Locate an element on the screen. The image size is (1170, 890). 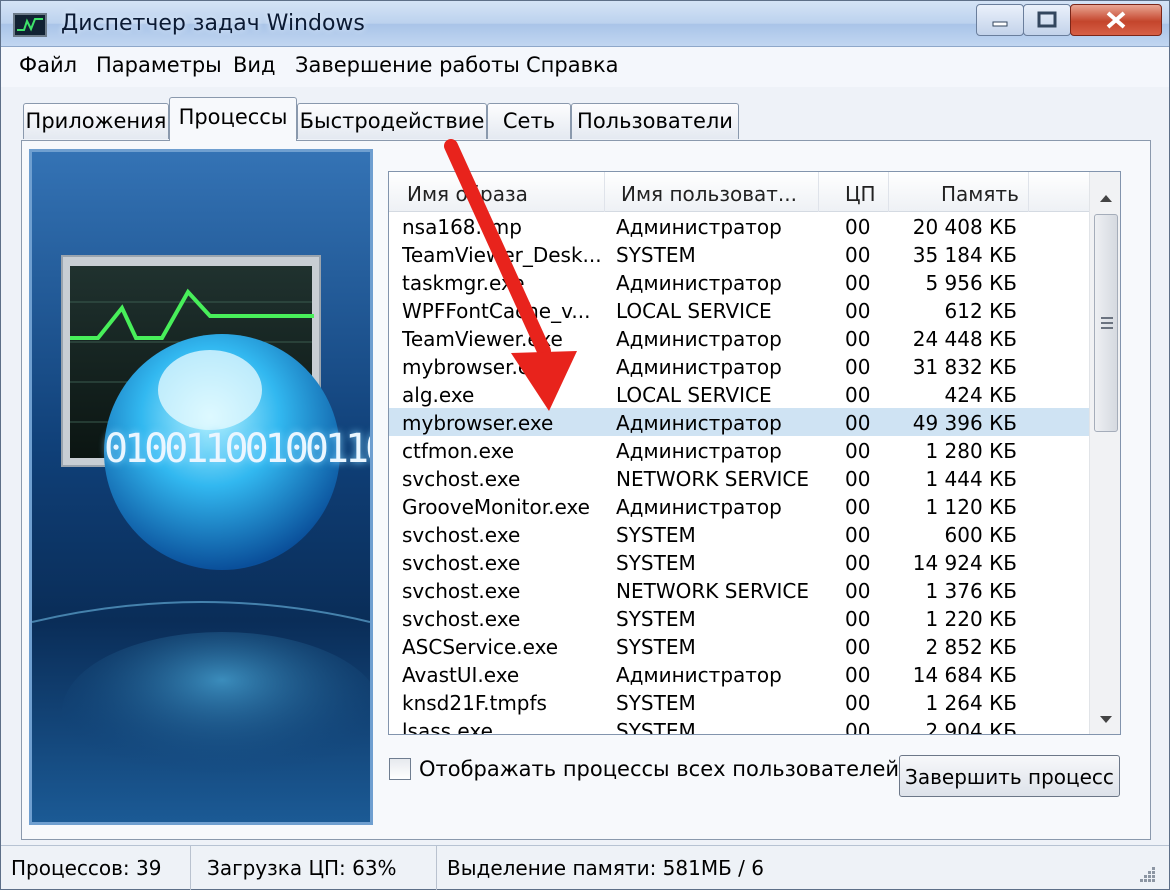
menu-view: Вид is located at coordinates (254, 65).